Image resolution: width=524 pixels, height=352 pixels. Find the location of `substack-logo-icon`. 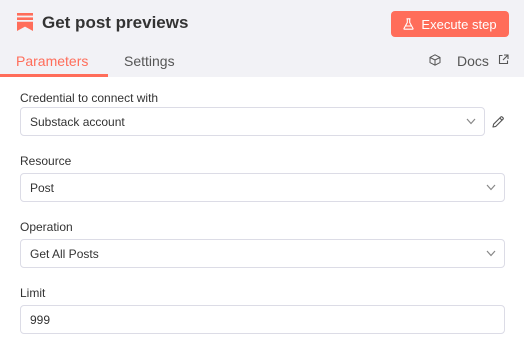

substack-logo-icon is located at coordinates (25, 22).